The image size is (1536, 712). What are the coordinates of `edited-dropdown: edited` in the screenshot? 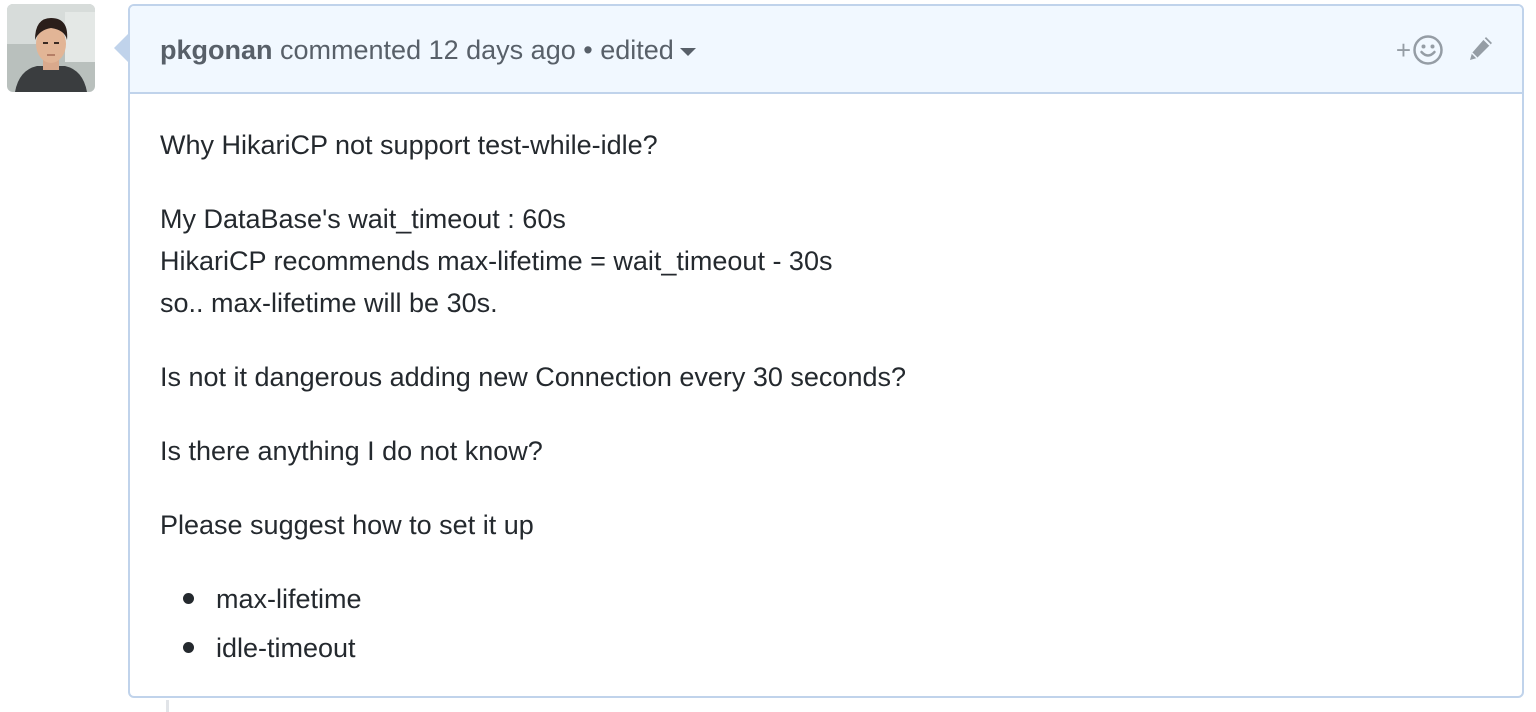 It's located at (648, 50).